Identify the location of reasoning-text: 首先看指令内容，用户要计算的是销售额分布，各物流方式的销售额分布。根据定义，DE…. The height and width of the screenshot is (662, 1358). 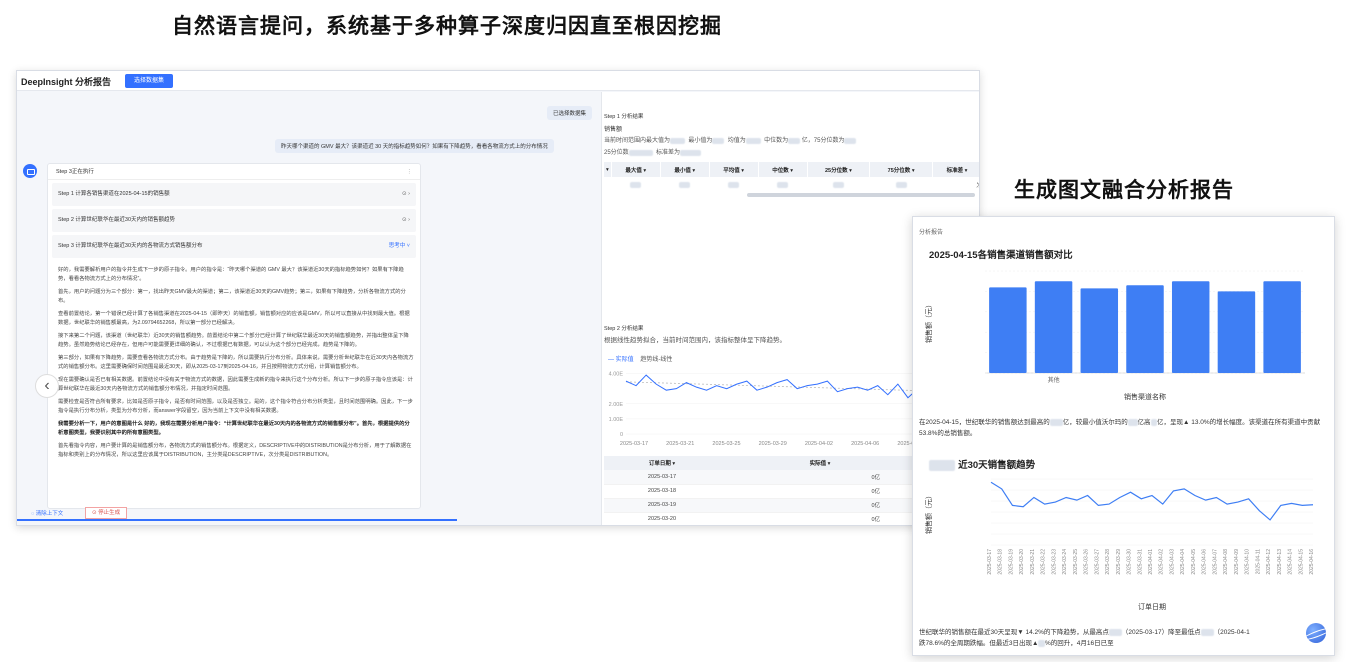
(235, 450).